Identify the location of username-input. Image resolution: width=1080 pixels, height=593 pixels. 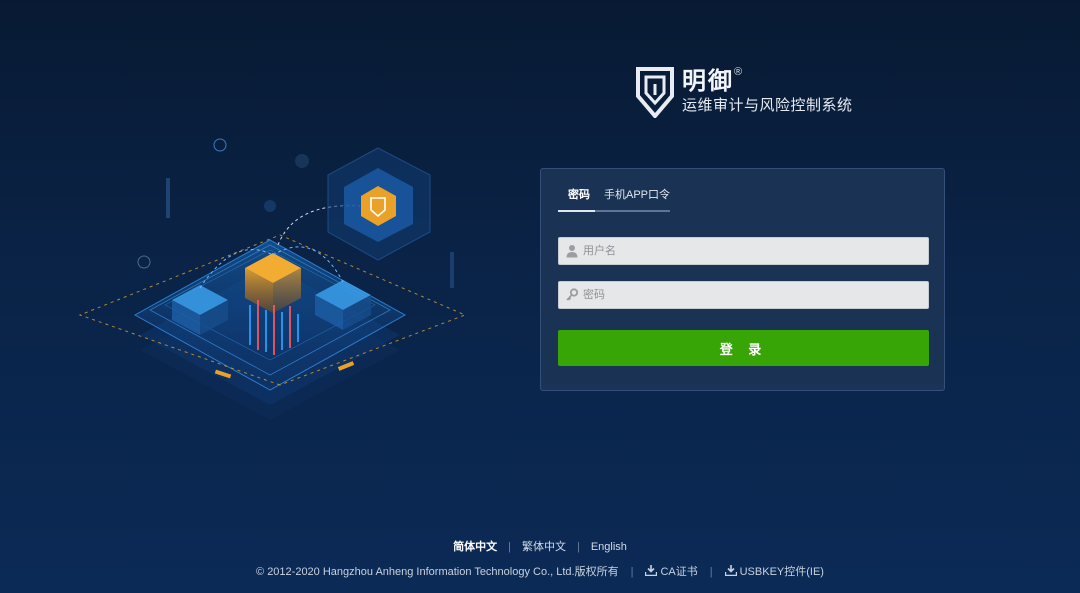
(753, 251).